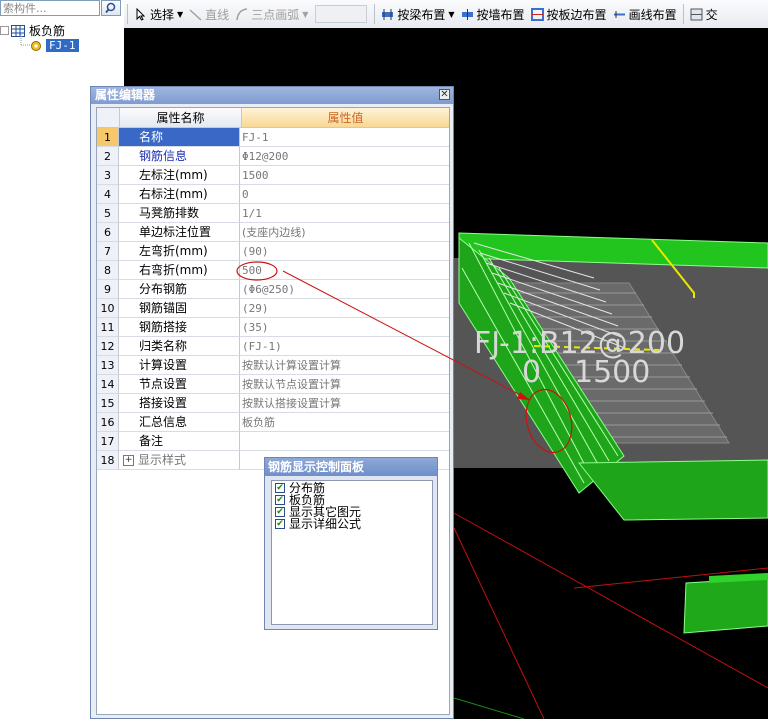  I want to click on control-panel-title: 钢筋显示控制面板, so click(351, 467).